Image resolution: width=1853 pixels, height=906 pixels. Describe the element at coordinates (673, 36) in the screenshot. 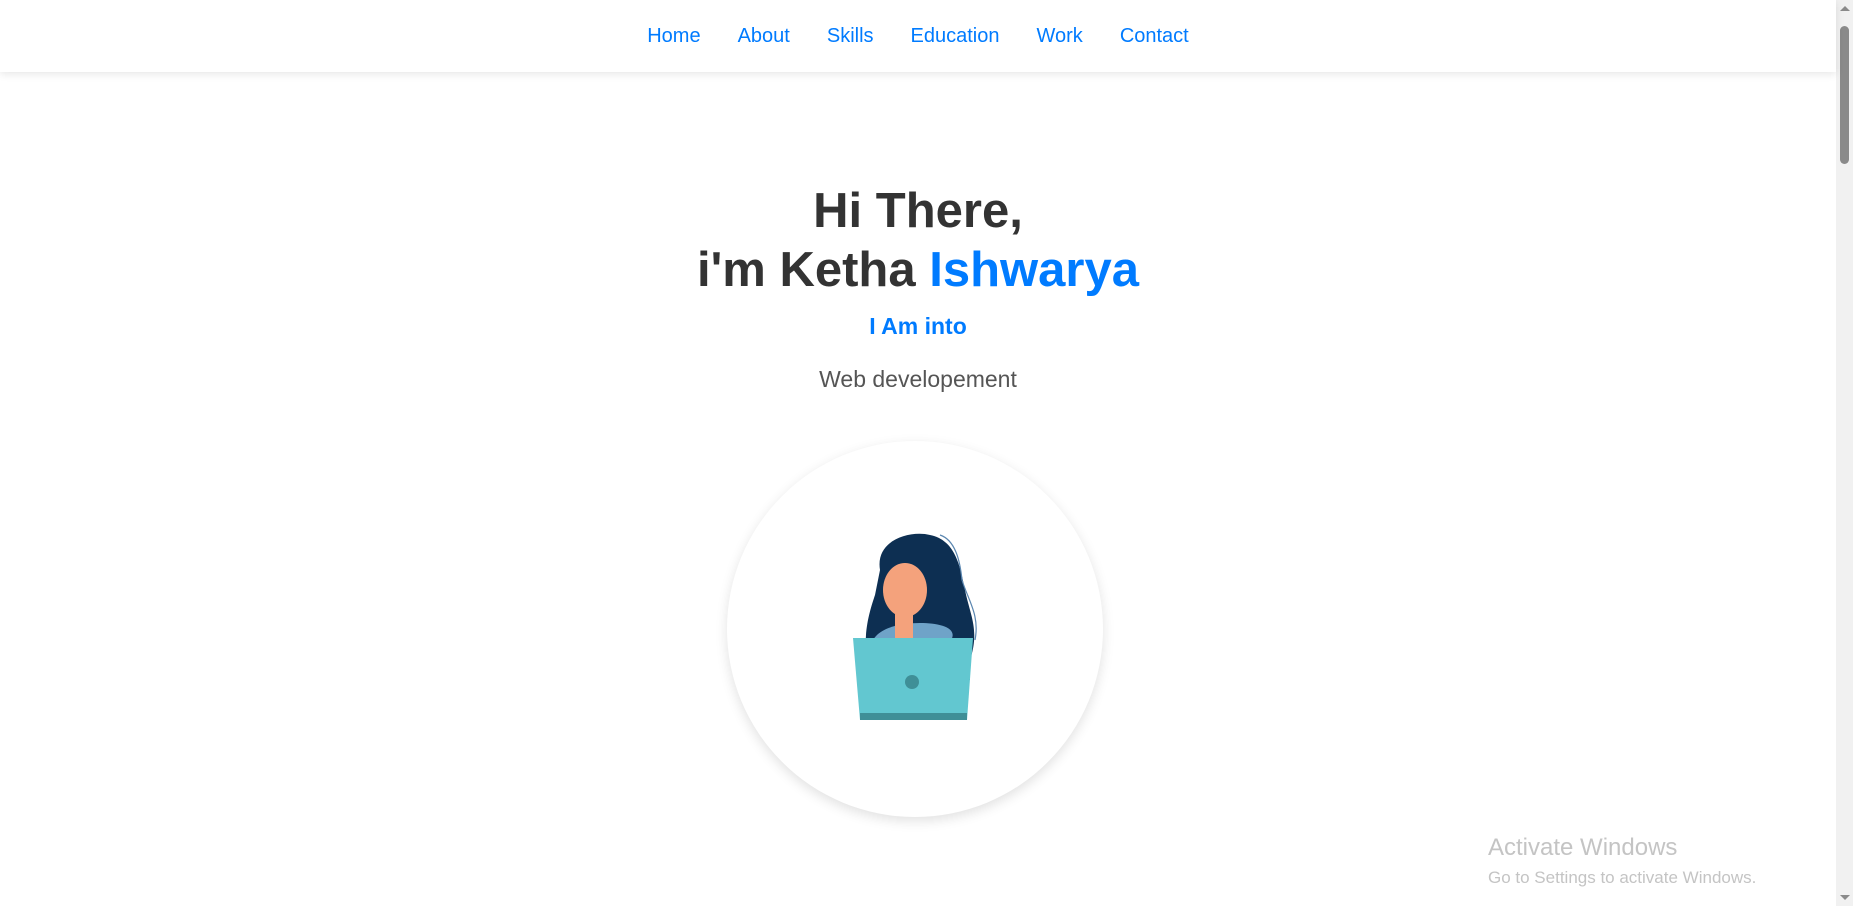

I see `nav-home: Home` at that location.